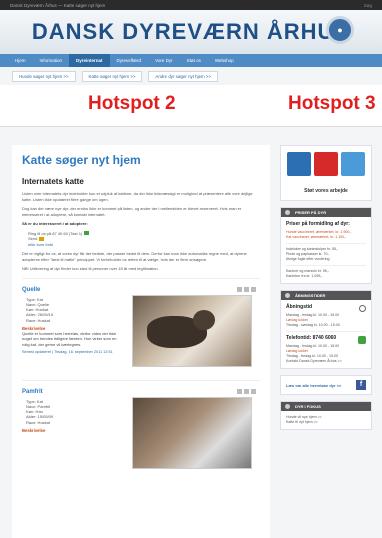  Describe the element at coordinates (191, 106) in the screenshot. I see `hotspot-banner: Hotspot 2 Hotspot 3` at that location.